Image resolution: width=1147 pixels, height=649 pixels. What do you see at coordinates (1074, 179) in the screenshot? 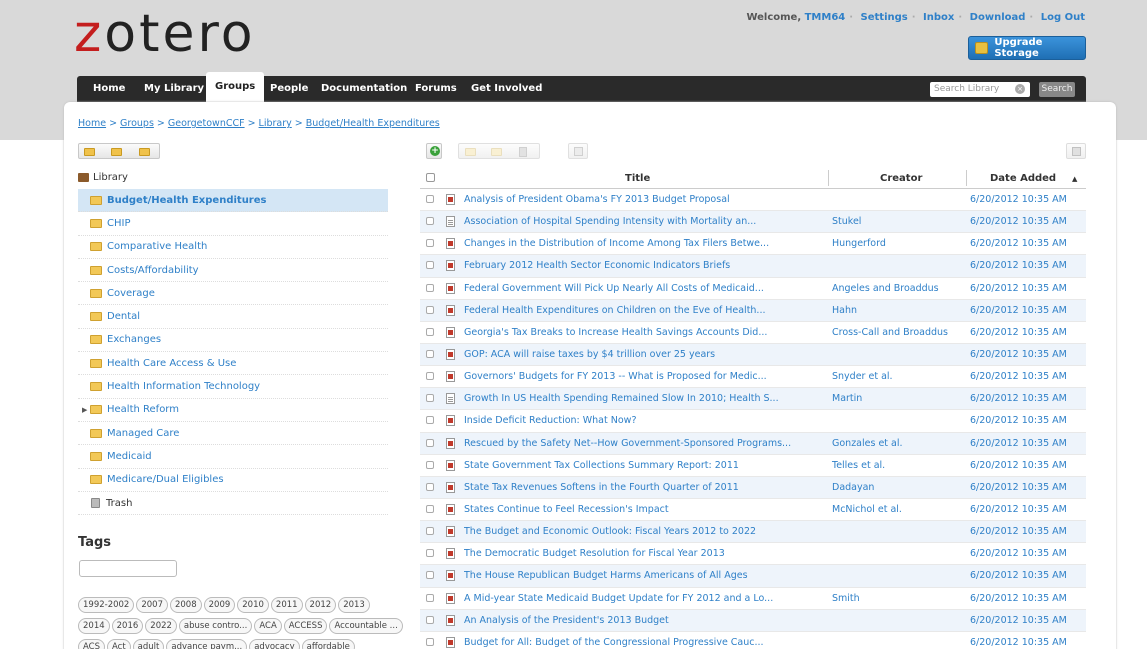
I see `sort-asc-icon: ▲` at bounding box center [1074, 179].